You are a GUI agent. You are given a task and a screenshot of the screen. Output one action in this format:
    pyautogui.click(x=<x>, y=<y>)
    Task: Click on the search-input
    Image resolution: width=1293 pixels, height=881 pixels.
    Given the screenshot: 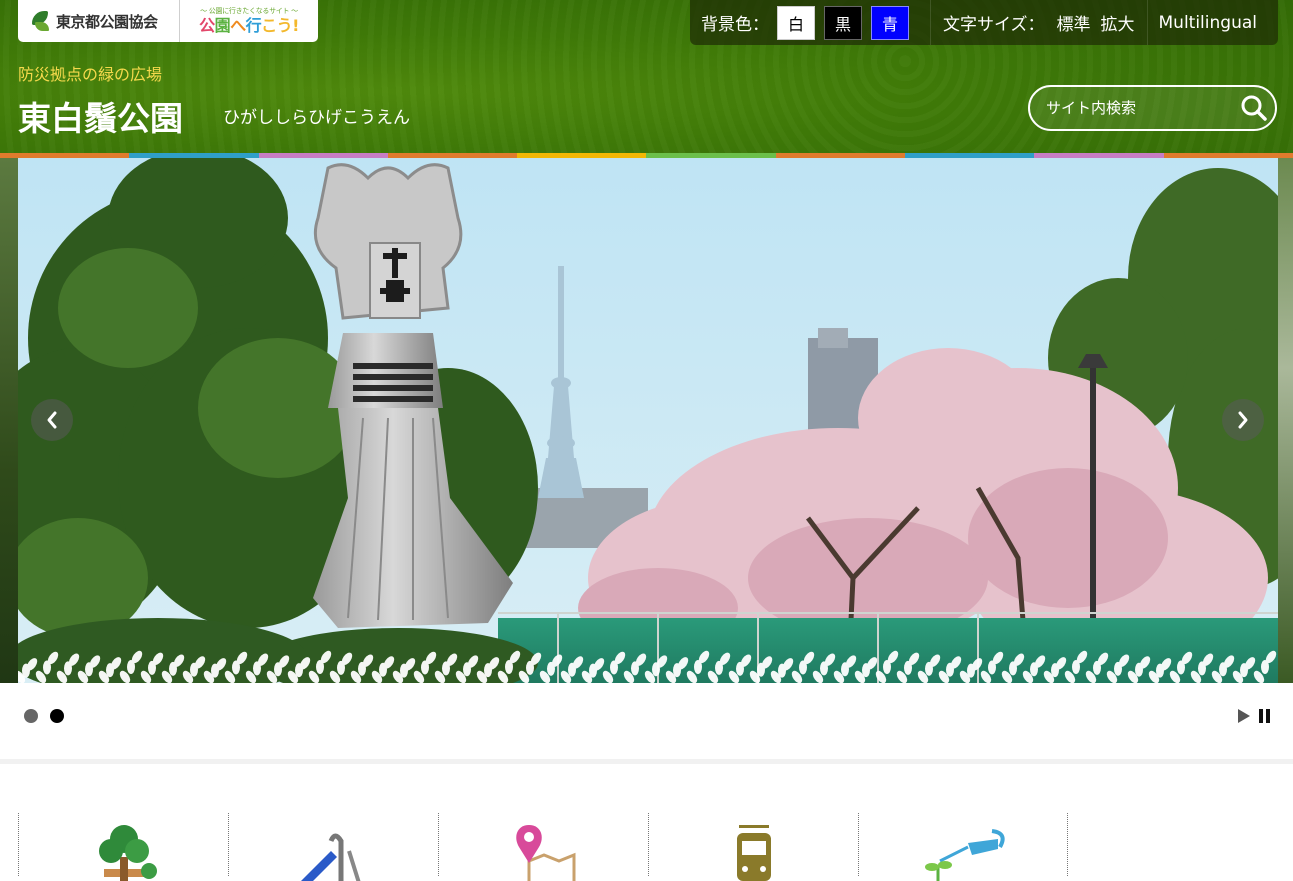 What is the action you would take?
    pyautogui.click(x=1135, y=108)
    